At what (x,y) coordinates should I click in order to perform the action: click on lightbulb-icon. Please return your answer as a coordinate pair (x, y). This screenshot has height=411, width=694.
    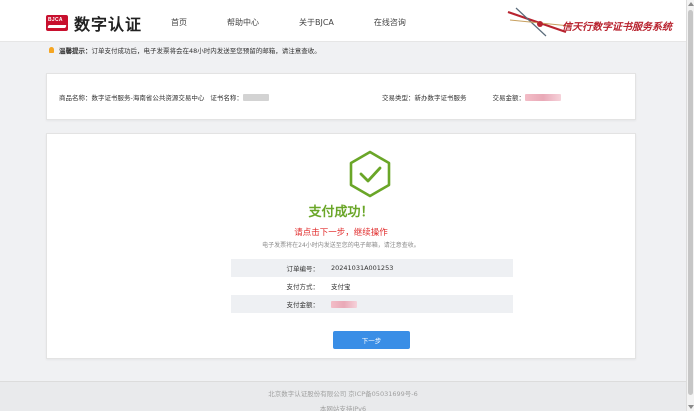
    Looking at the image, I should click on (51, 49).